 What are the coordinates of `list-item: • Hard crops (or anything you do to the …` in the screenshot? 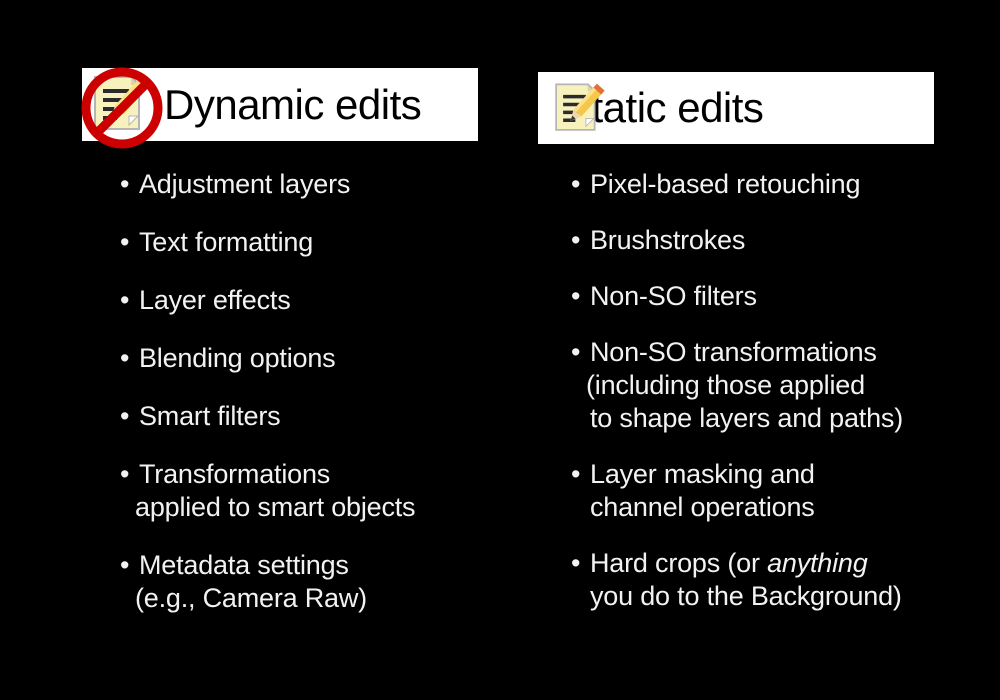 It's located at (778, 580).